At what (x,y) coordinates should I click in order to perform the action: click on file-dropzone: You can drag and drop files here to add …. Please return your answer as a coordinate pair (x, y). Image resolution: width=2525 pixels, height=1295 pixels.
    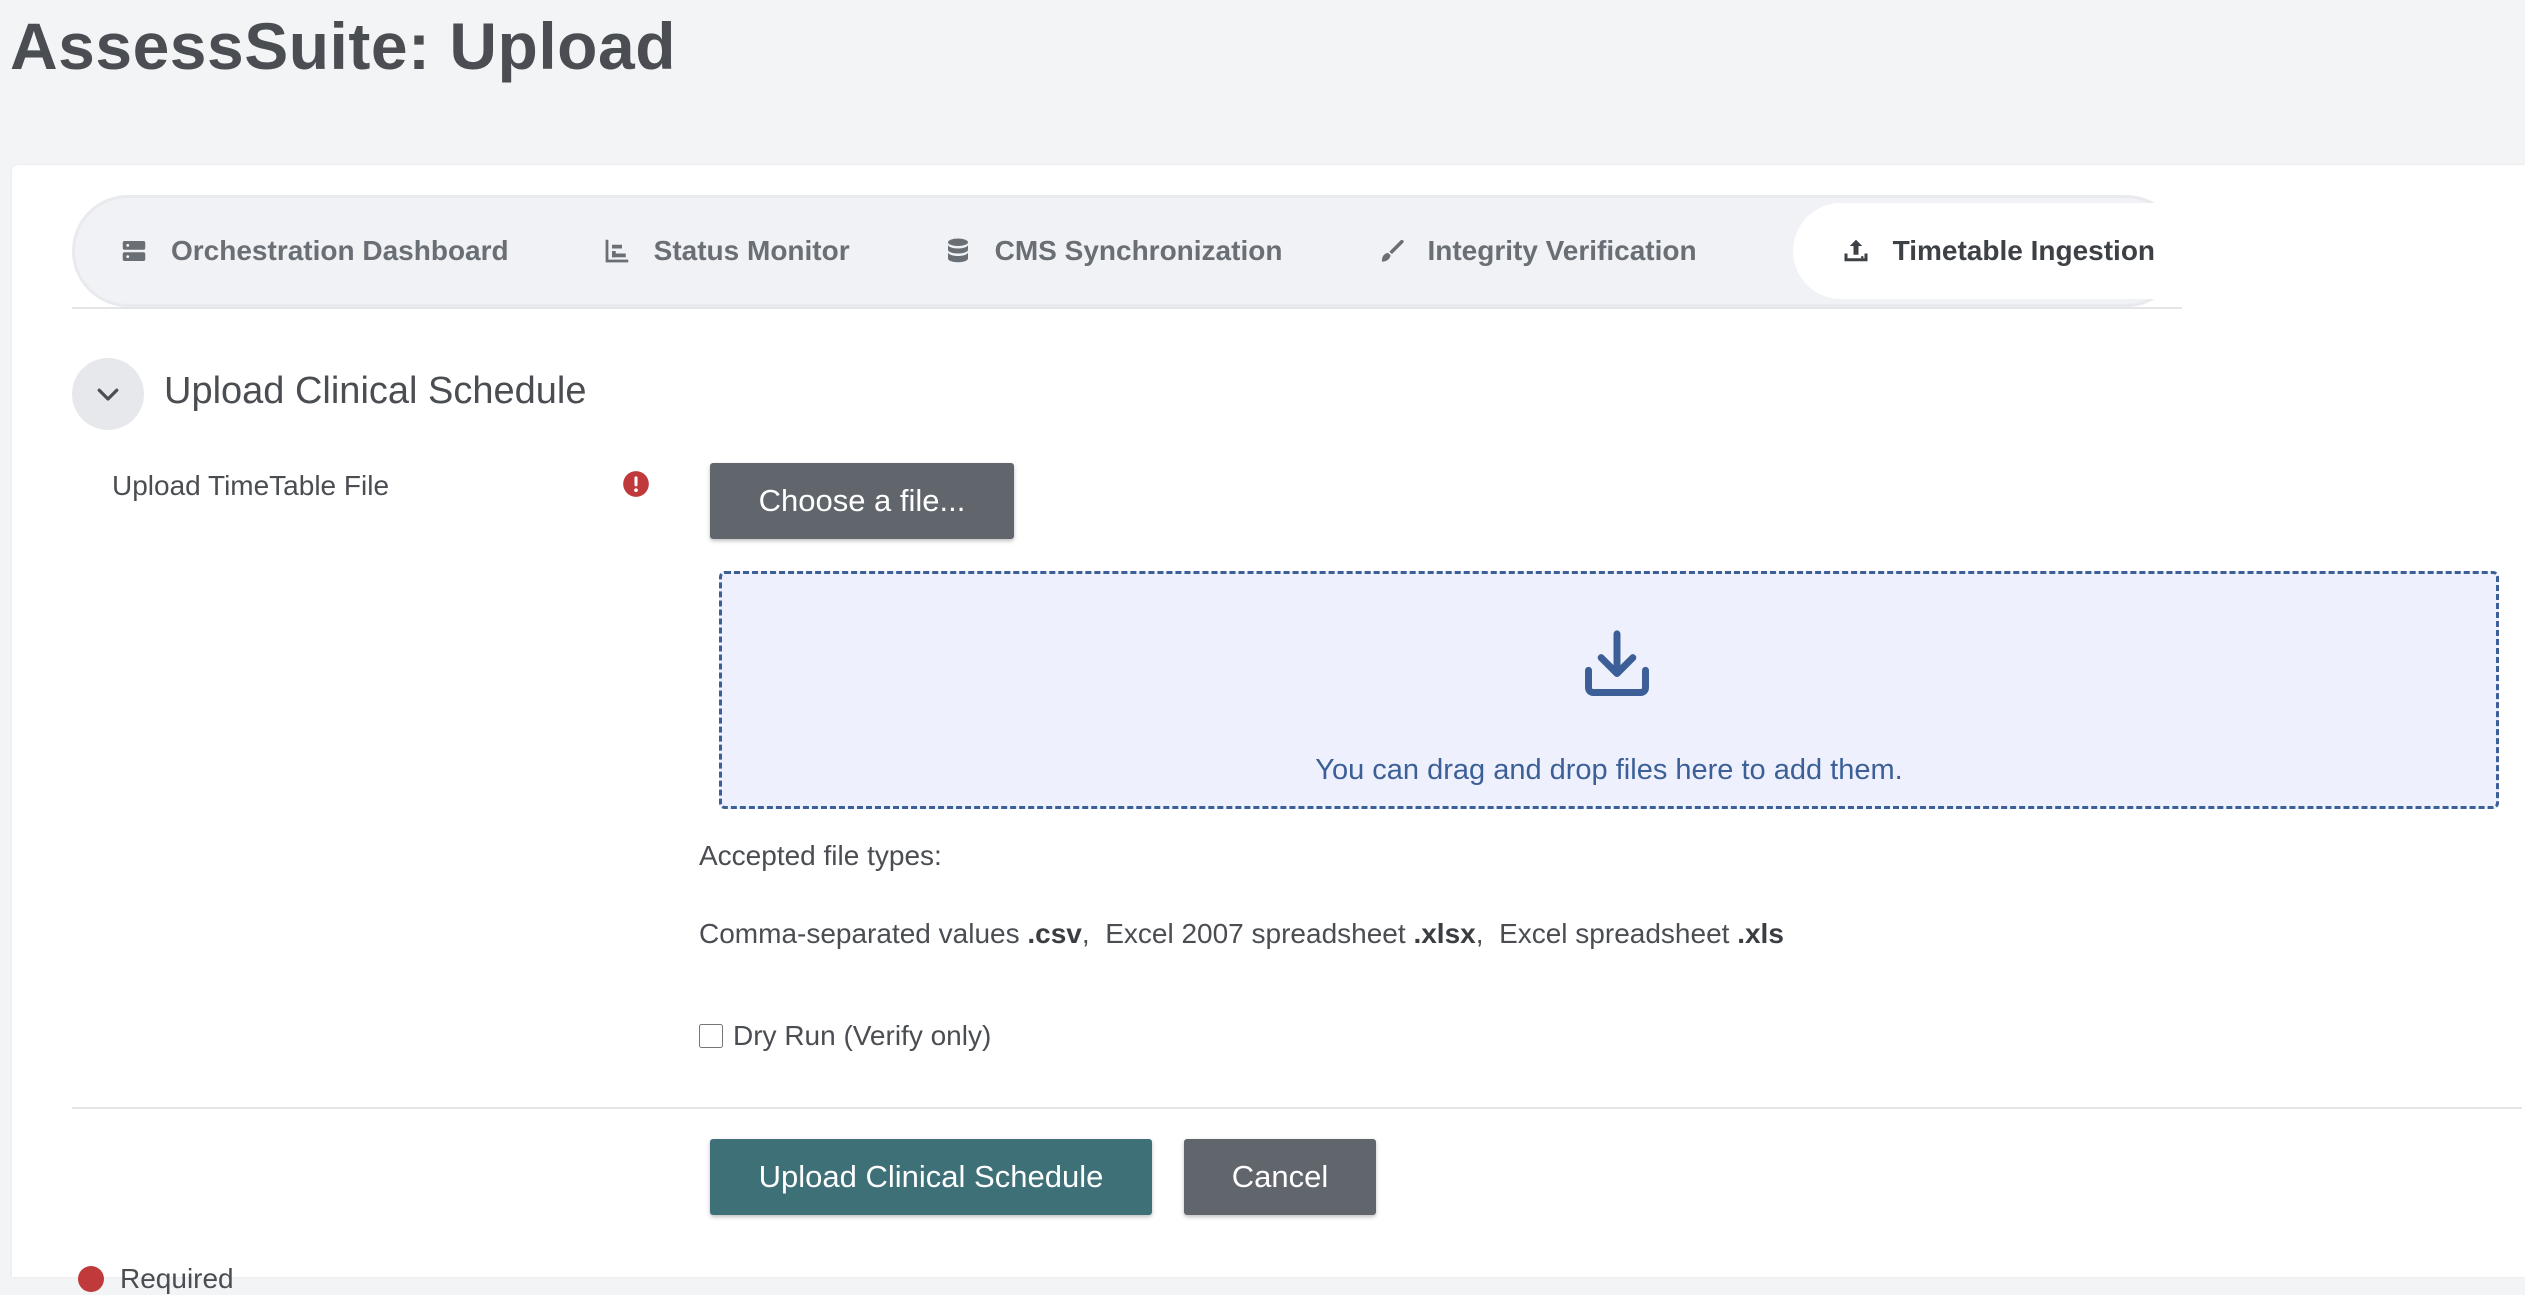
    Looking at the image, I should click on (1609, 690).